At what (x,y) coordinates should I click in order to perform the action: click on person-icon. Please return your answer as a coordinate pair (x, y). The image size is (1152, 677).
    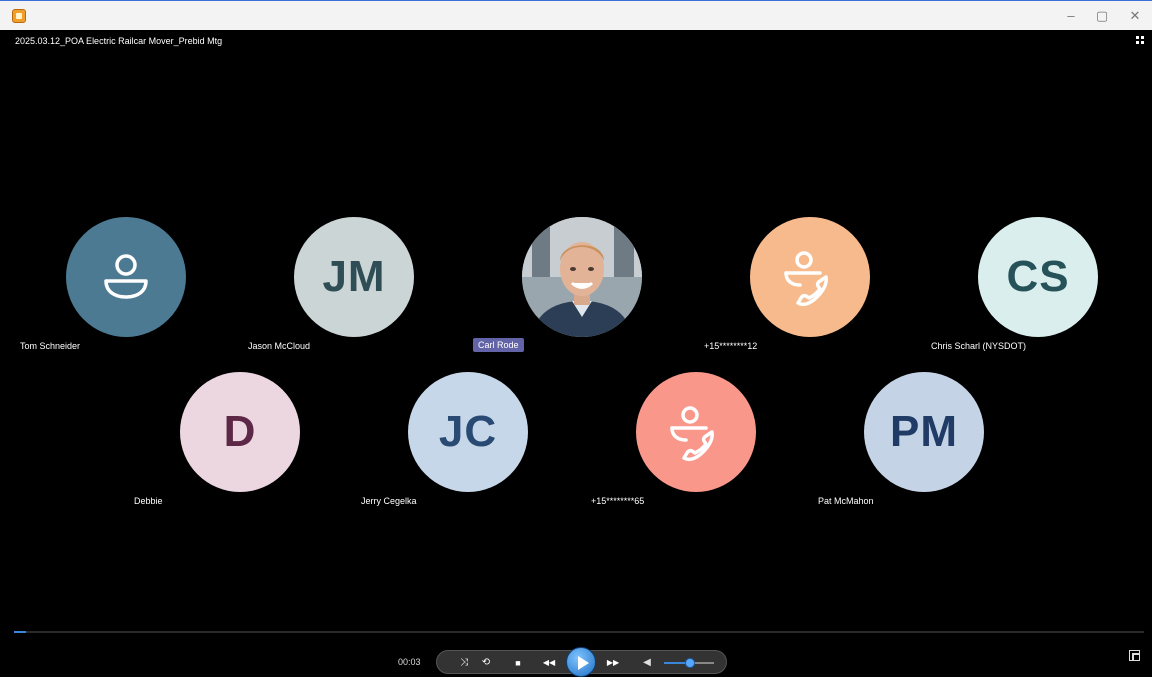
    Looking at the image, I should click on (126, 276).